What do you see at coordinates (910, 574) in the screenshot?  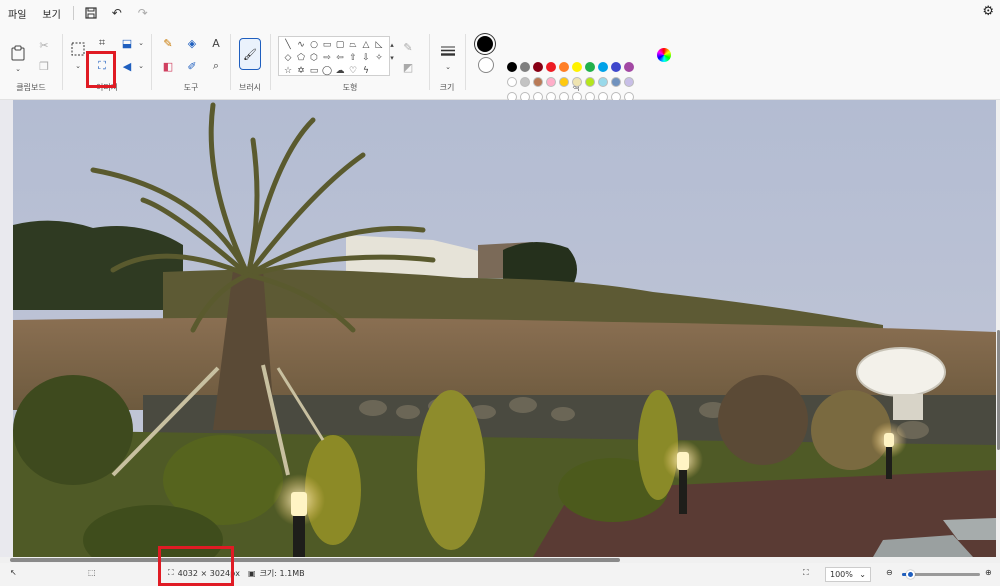 I see `zoom-slider-knob` at bounding box center [910, 574].